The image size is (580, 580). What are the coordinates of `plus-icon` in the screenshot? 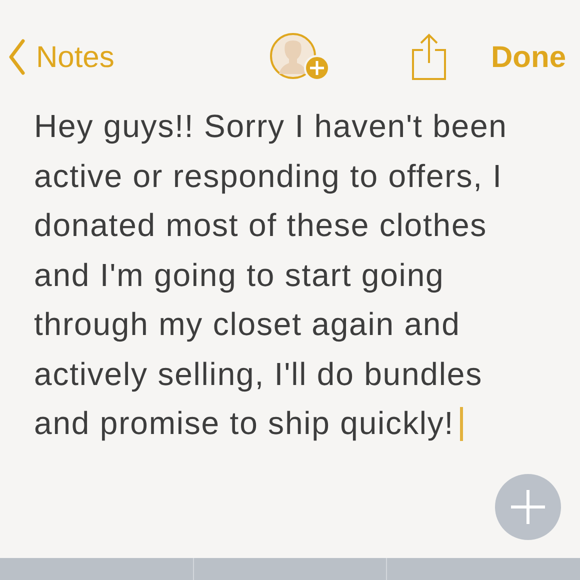 It's located at (528, 507).